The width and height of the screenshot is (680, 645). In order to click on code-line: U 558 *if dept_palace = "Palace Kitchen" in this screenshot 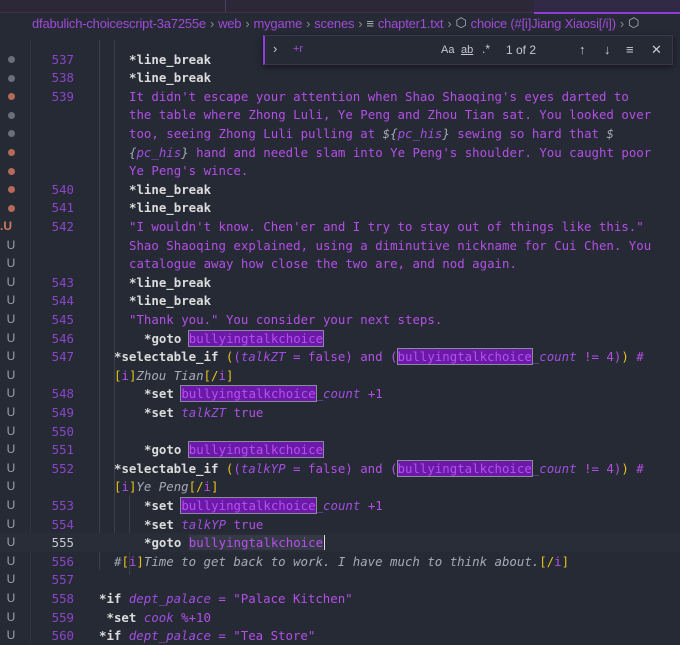, I will do `click(340, 598)`.